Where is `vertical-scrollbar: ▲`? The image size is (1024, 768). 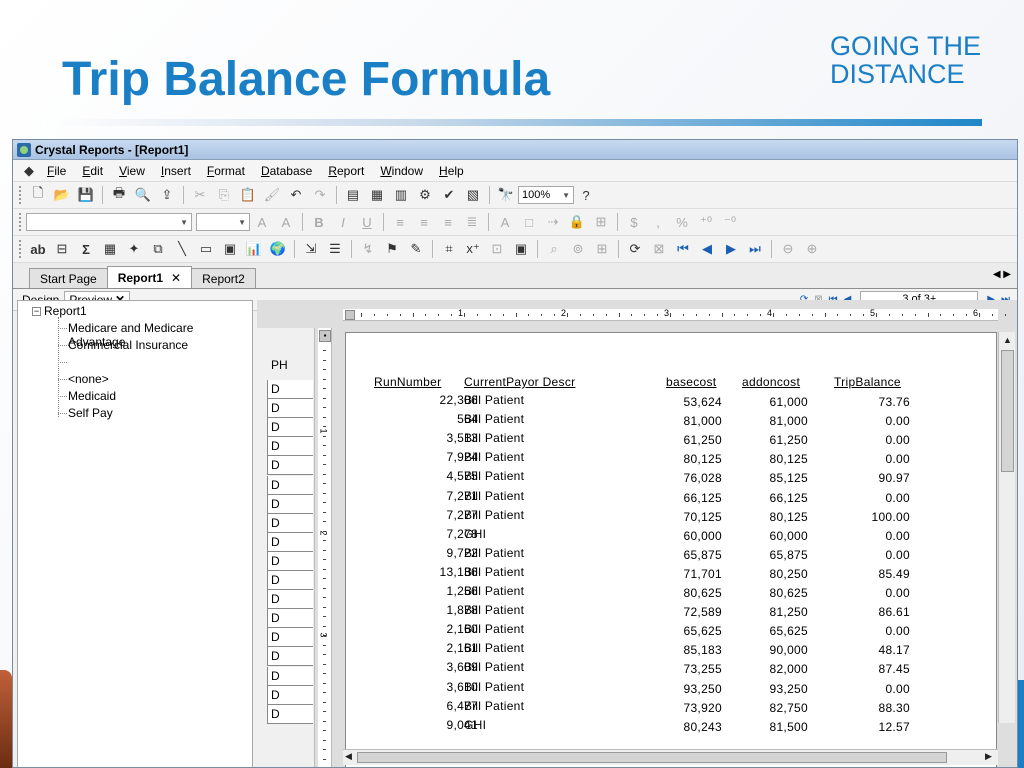 vertical-scrollbar: ▲ is located at coordinates (1006, 527).